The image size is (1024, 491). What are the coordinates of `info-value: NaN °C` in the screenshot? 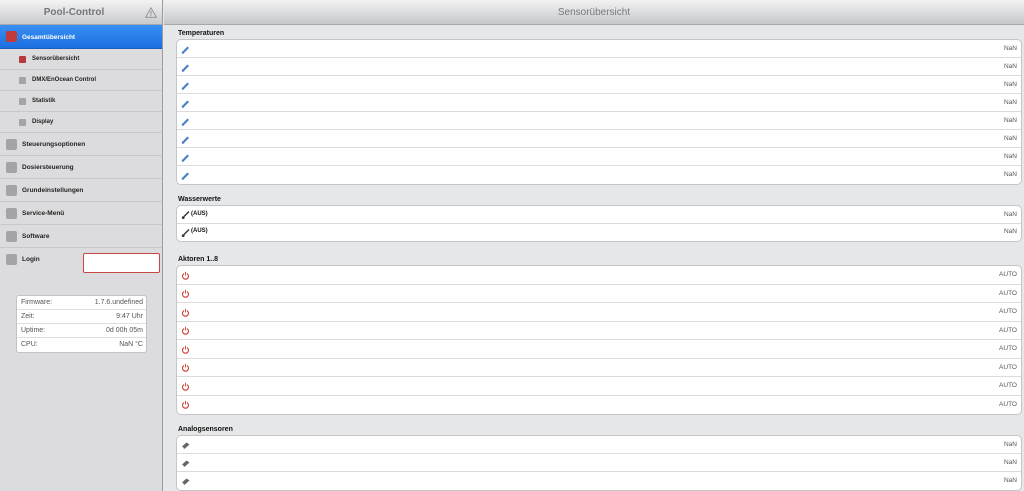 It's located at (131, 344).